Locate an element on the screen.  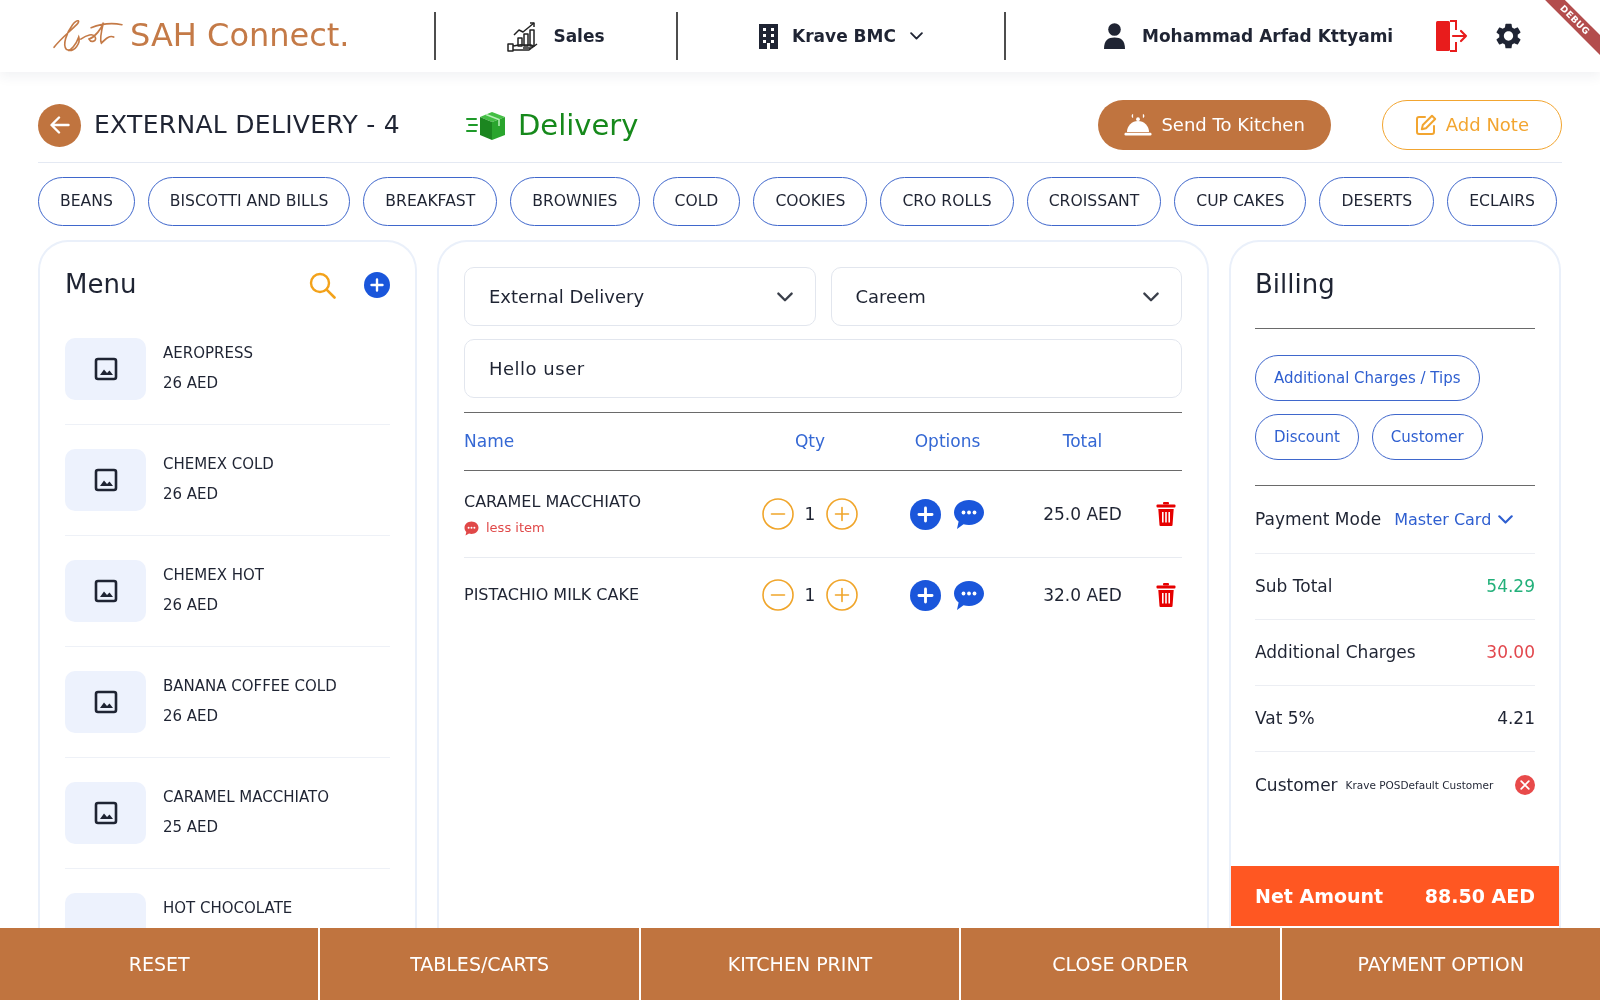
footer-button: TABLES/CARTS is located at coordinates (479, 964).